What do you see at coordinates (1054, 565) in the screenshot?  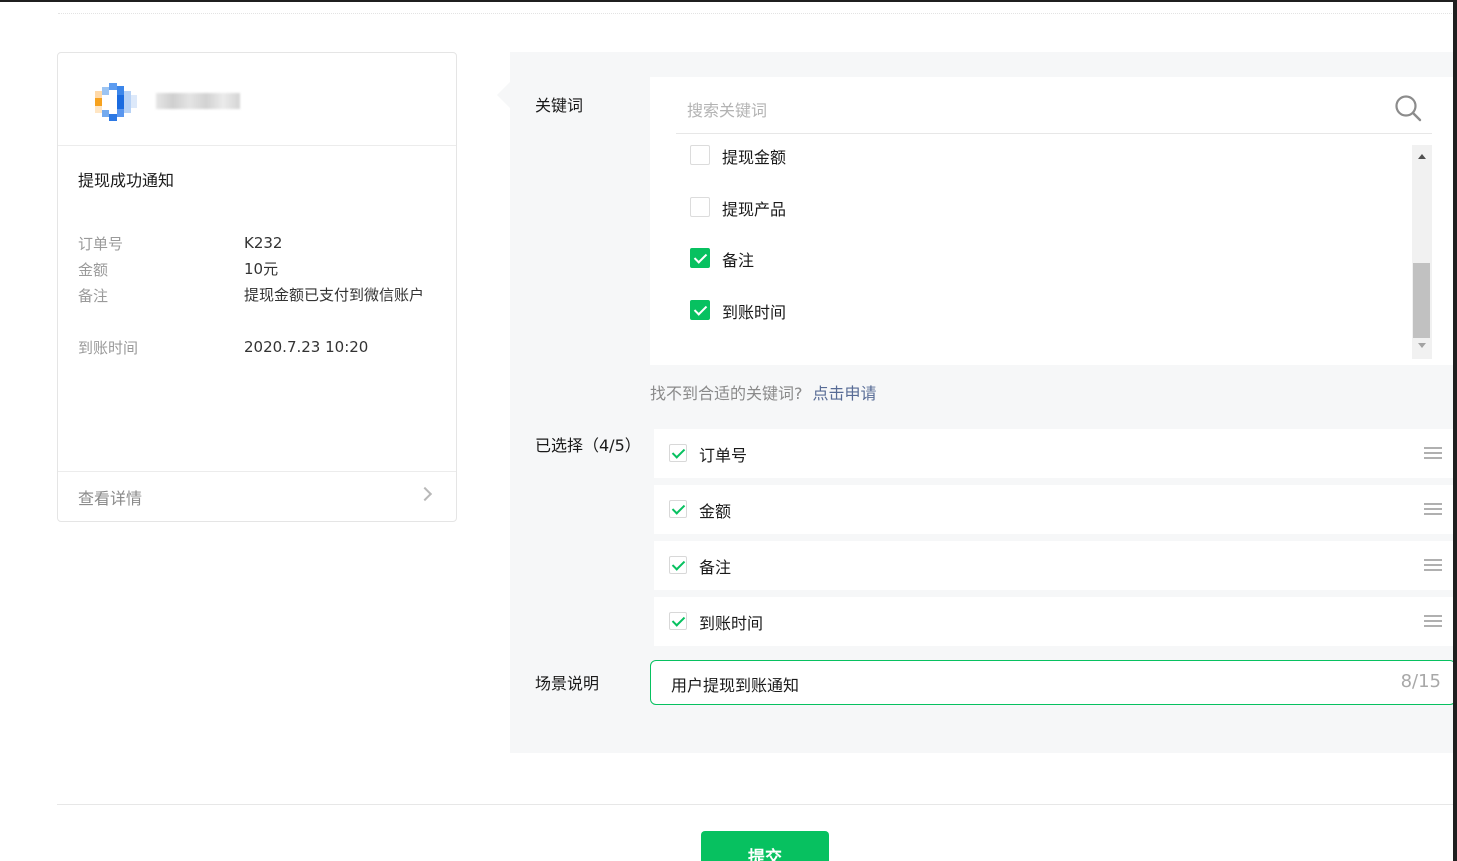 I see `selected-item: 备注` at bounding box center [1054, 565].